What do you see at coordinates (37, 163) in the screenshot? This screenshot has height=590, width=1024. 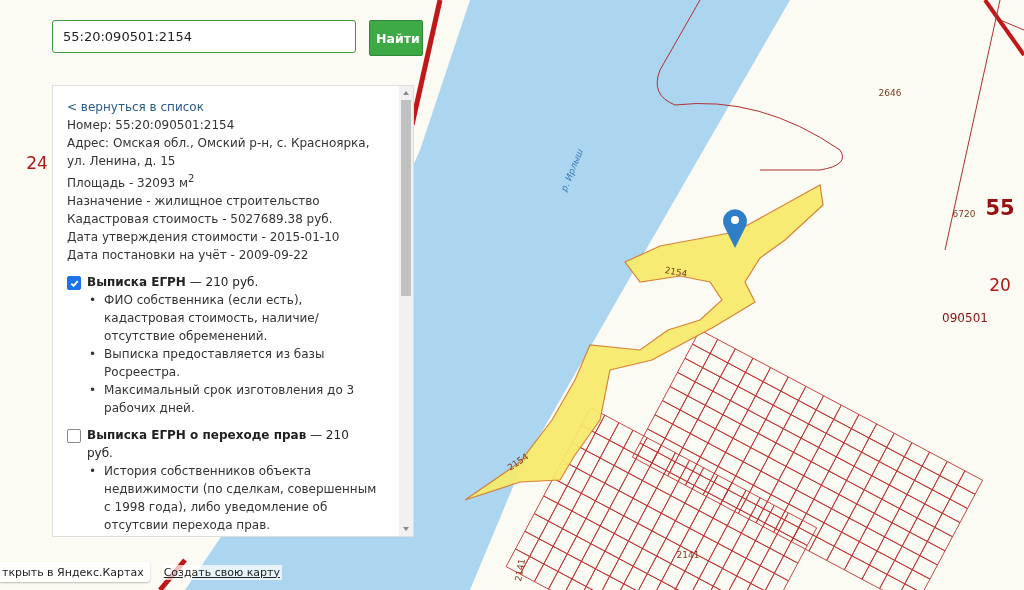 I see `map-label: 24` at bounding box center [37, 163].